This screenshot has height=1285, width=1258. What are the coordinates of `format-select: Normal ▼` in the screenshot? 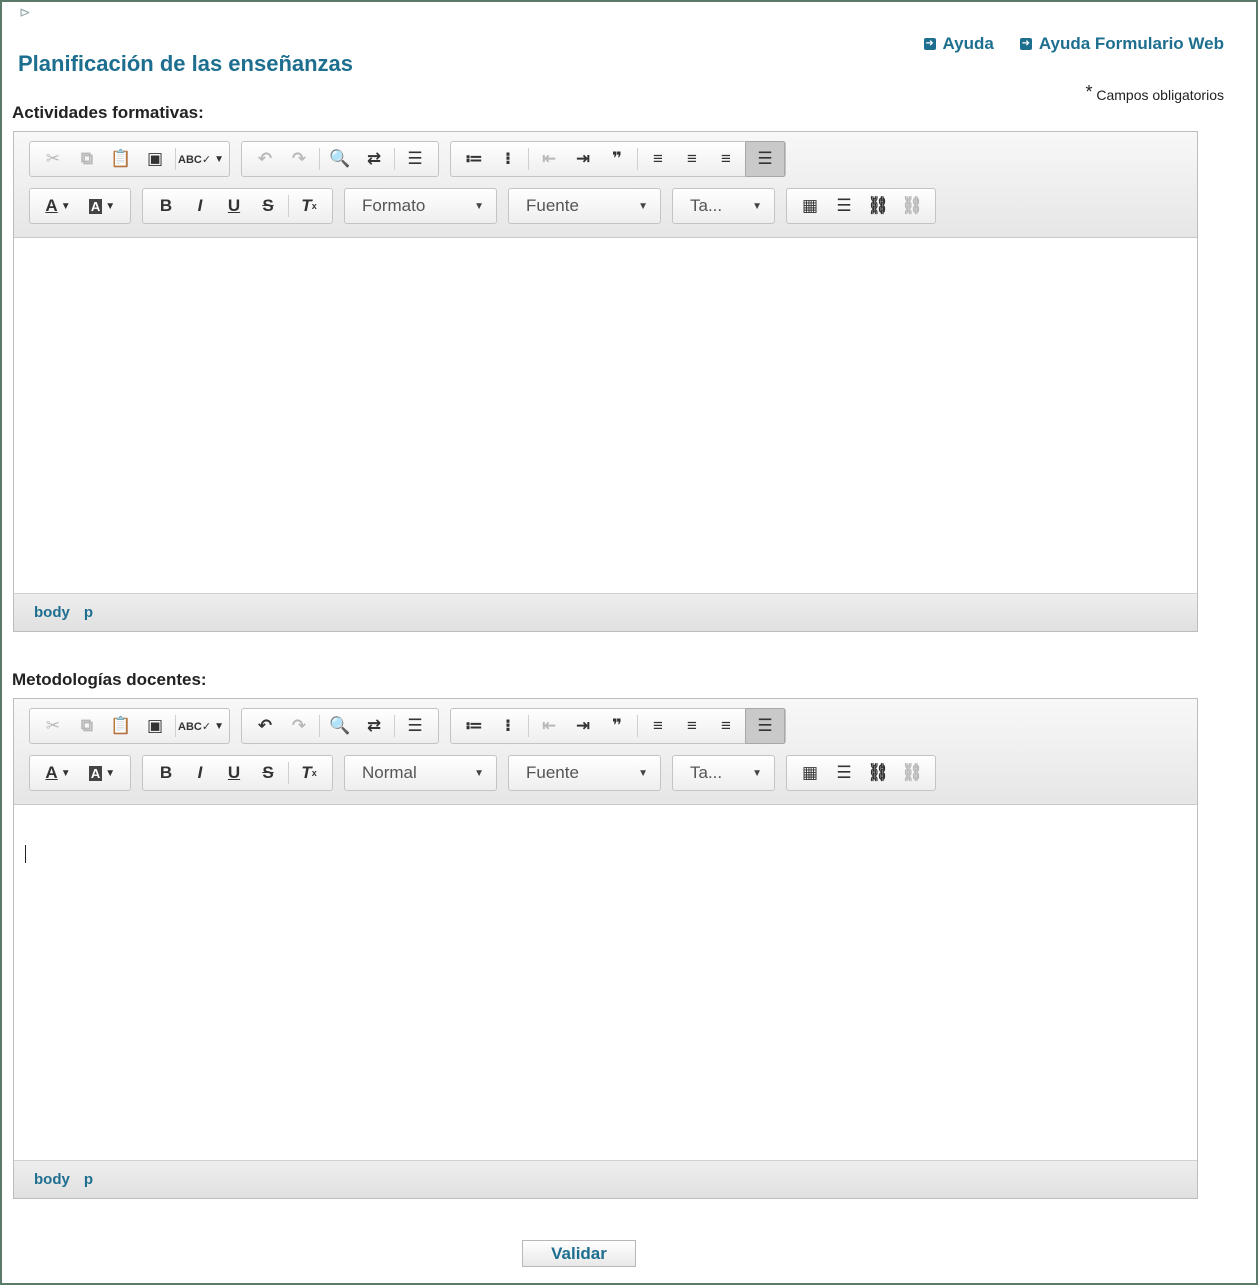 It's located at (420, 773).